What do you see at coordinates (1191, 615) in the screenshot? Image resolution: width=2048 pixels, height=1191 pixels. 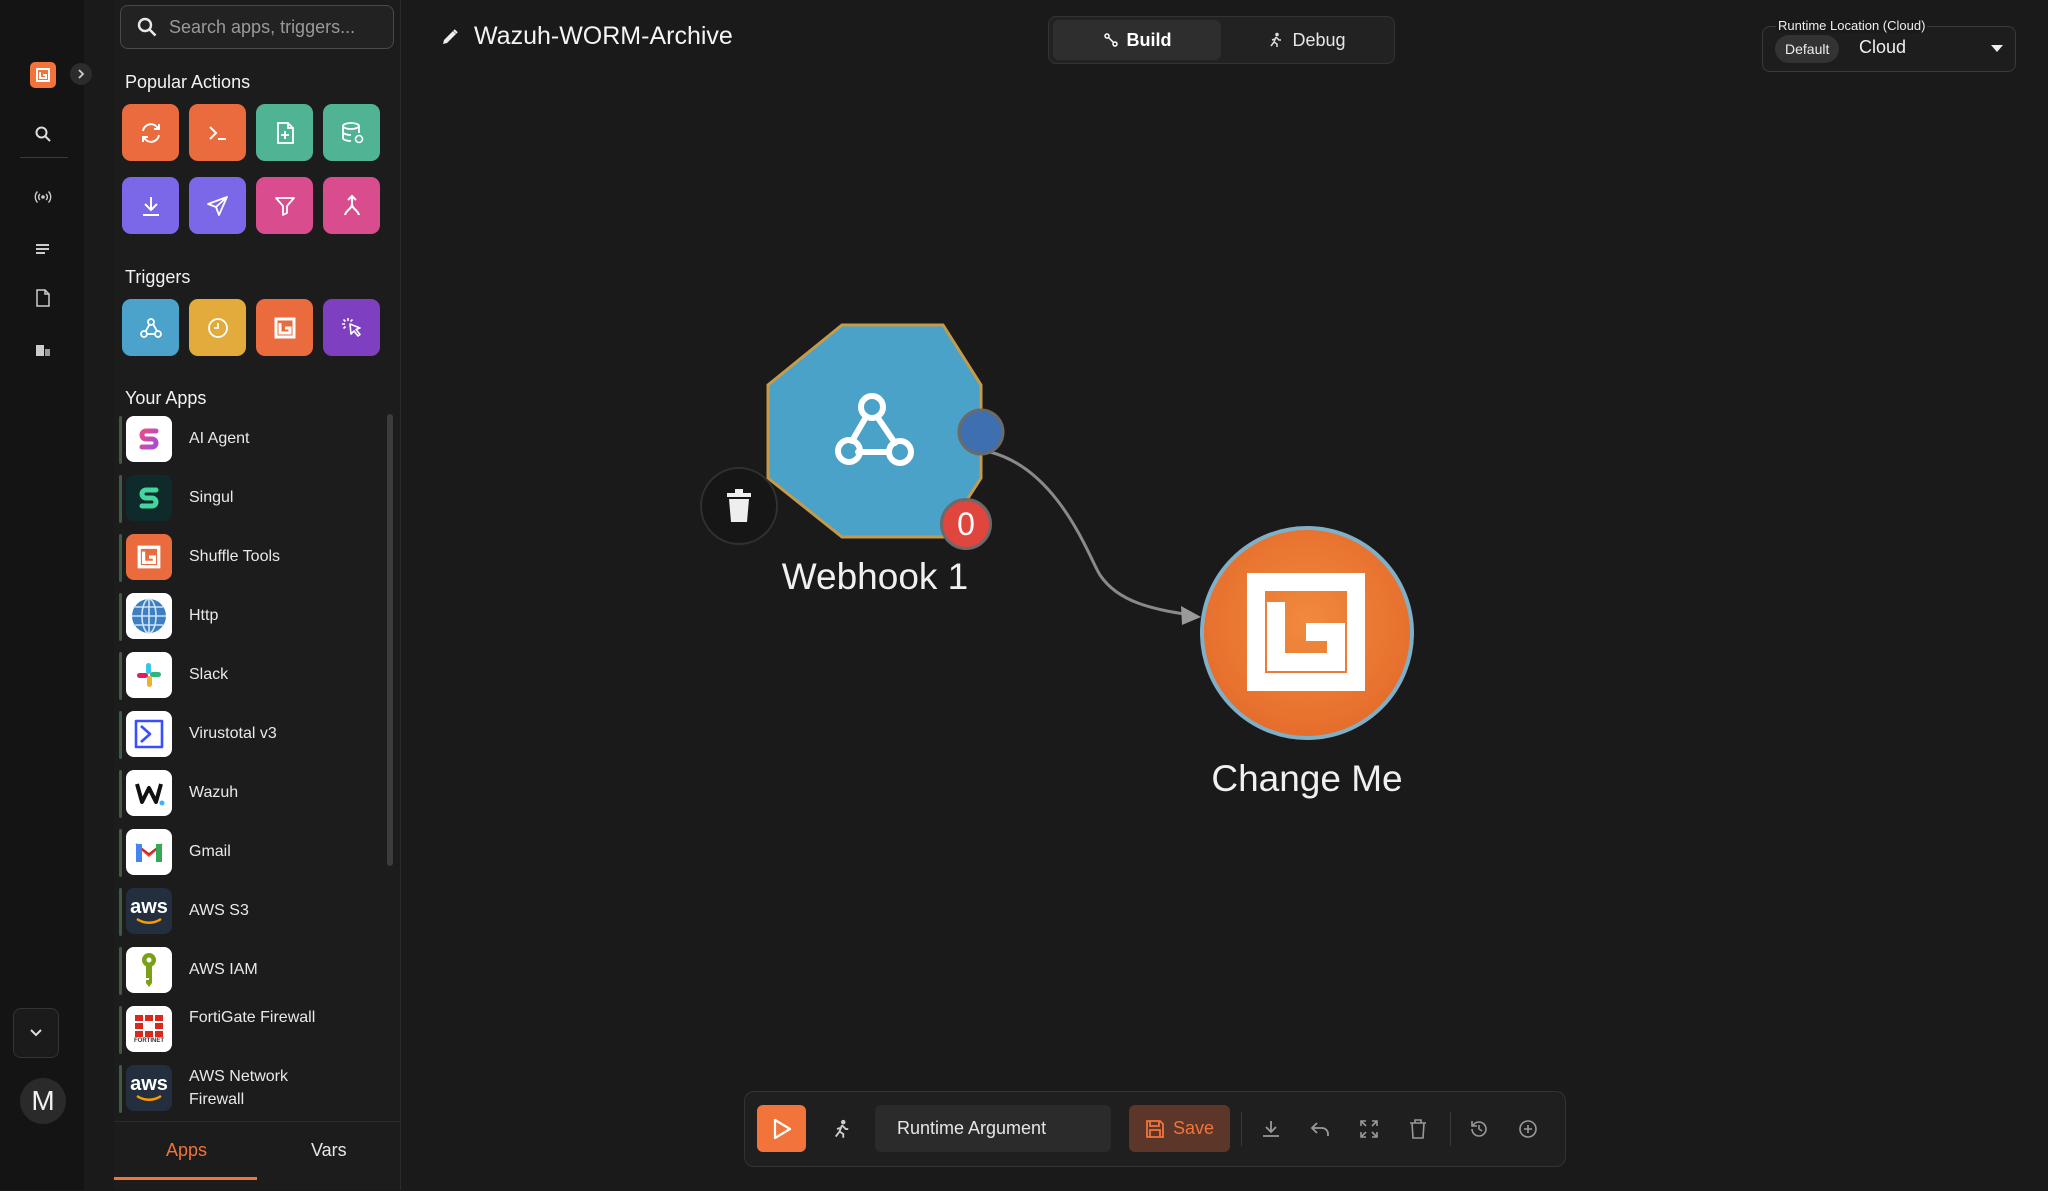 I see `edge-arrowhead` at bounding box center [1191, 615].